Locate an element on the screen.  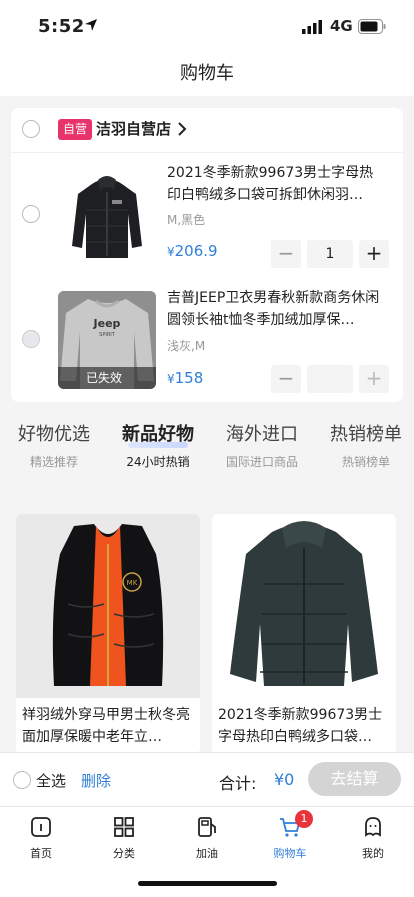
tabbar-item-fuel: 加油 is located at coordinates (207, 838).